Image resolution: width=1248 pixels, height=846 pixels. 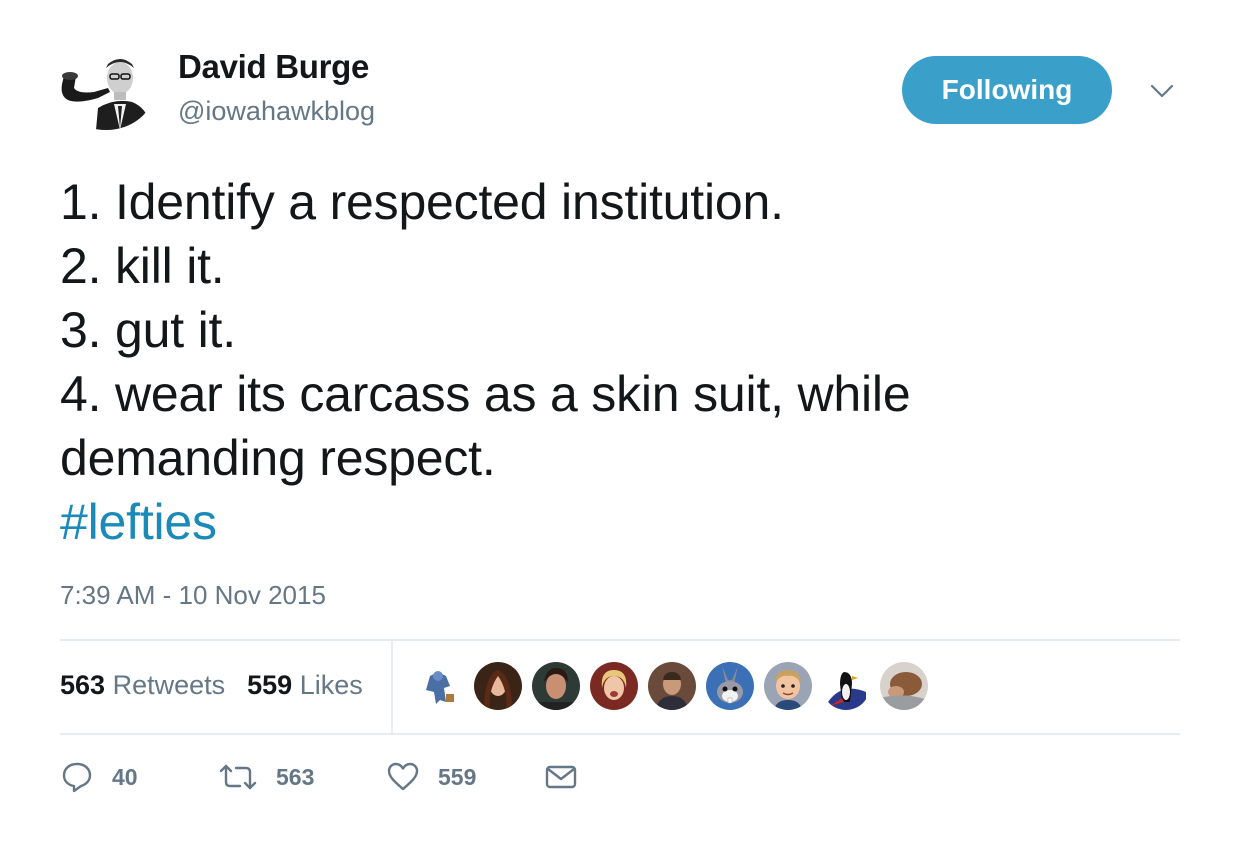 What do you see at coordinates (1007, 90) in the screenshot?
I see `following-button: Following` at bounding box center [1007, 90].